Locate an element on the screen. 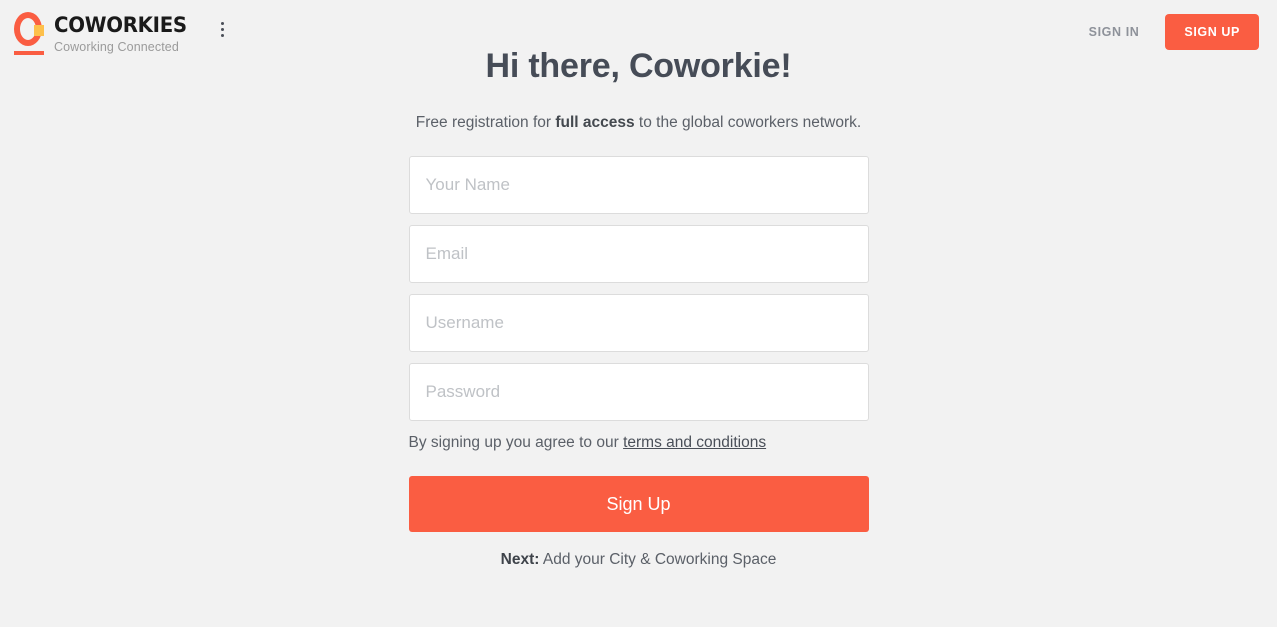 Image resolution: width=1277 pixels, height=627 pixels. submit-sign-up-button: Sign Up is located at coordinates (638, 504).